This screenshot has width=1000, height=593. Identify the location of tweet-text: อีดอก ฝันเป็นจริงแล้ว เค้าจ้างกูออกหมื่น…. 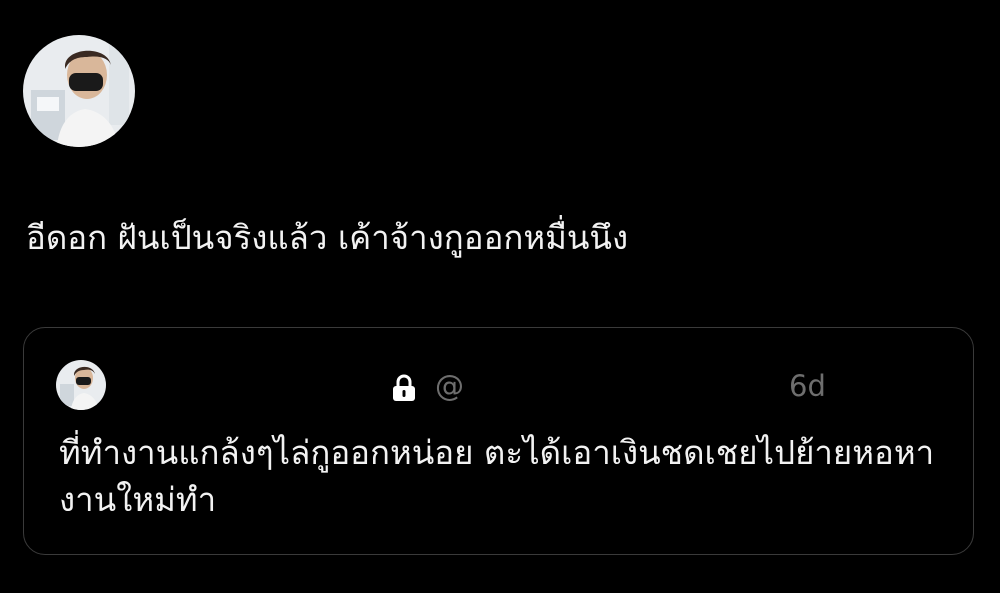
(327, 237).